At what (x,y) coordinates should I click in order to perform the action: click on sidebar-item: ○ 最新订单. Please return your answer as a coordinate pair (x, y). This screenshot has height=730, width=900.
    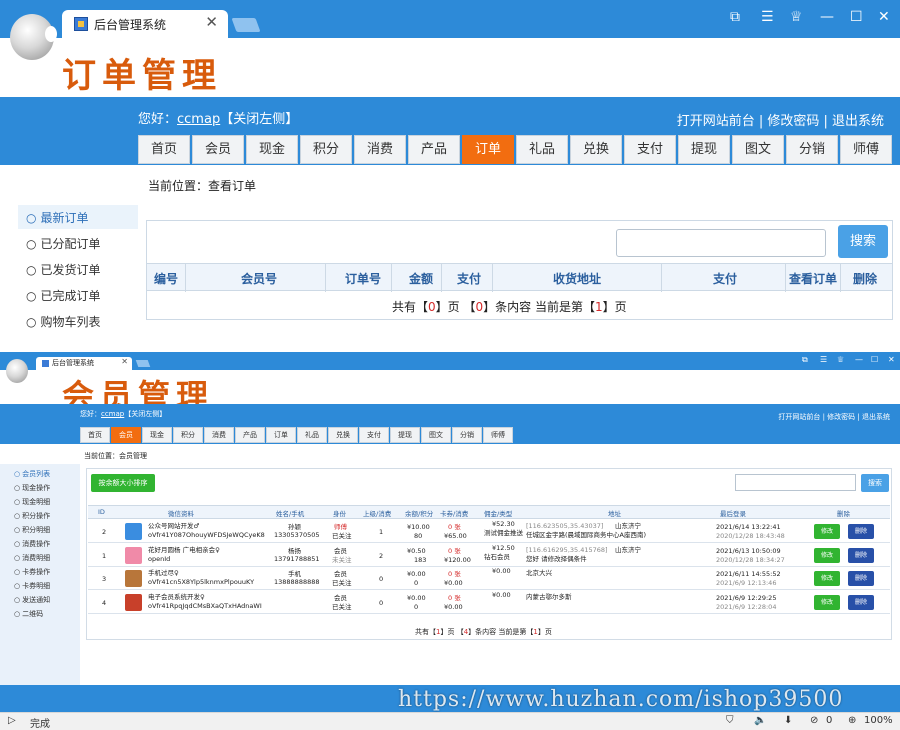
    Looking at the image, I should click on (57, 217).